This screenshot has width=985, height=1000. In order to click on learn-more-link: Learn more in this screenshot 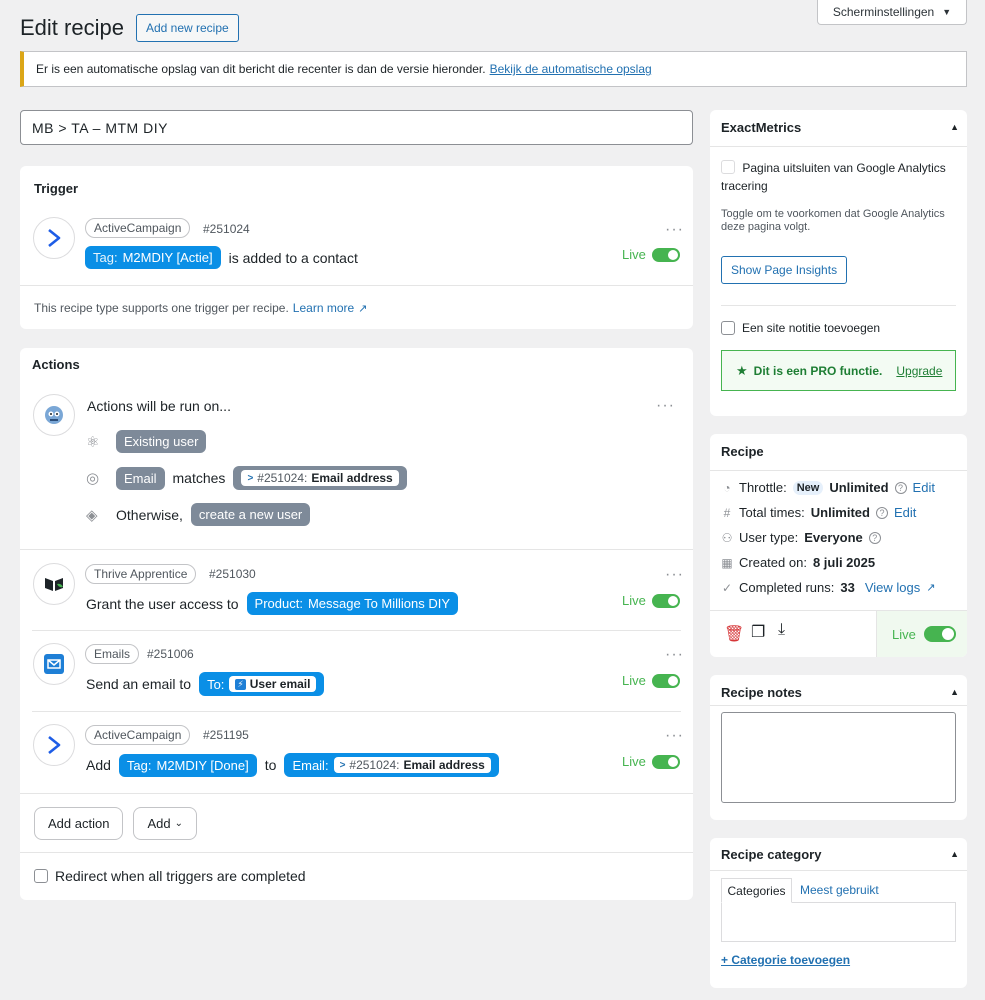, I will do `click(323, 308)`.